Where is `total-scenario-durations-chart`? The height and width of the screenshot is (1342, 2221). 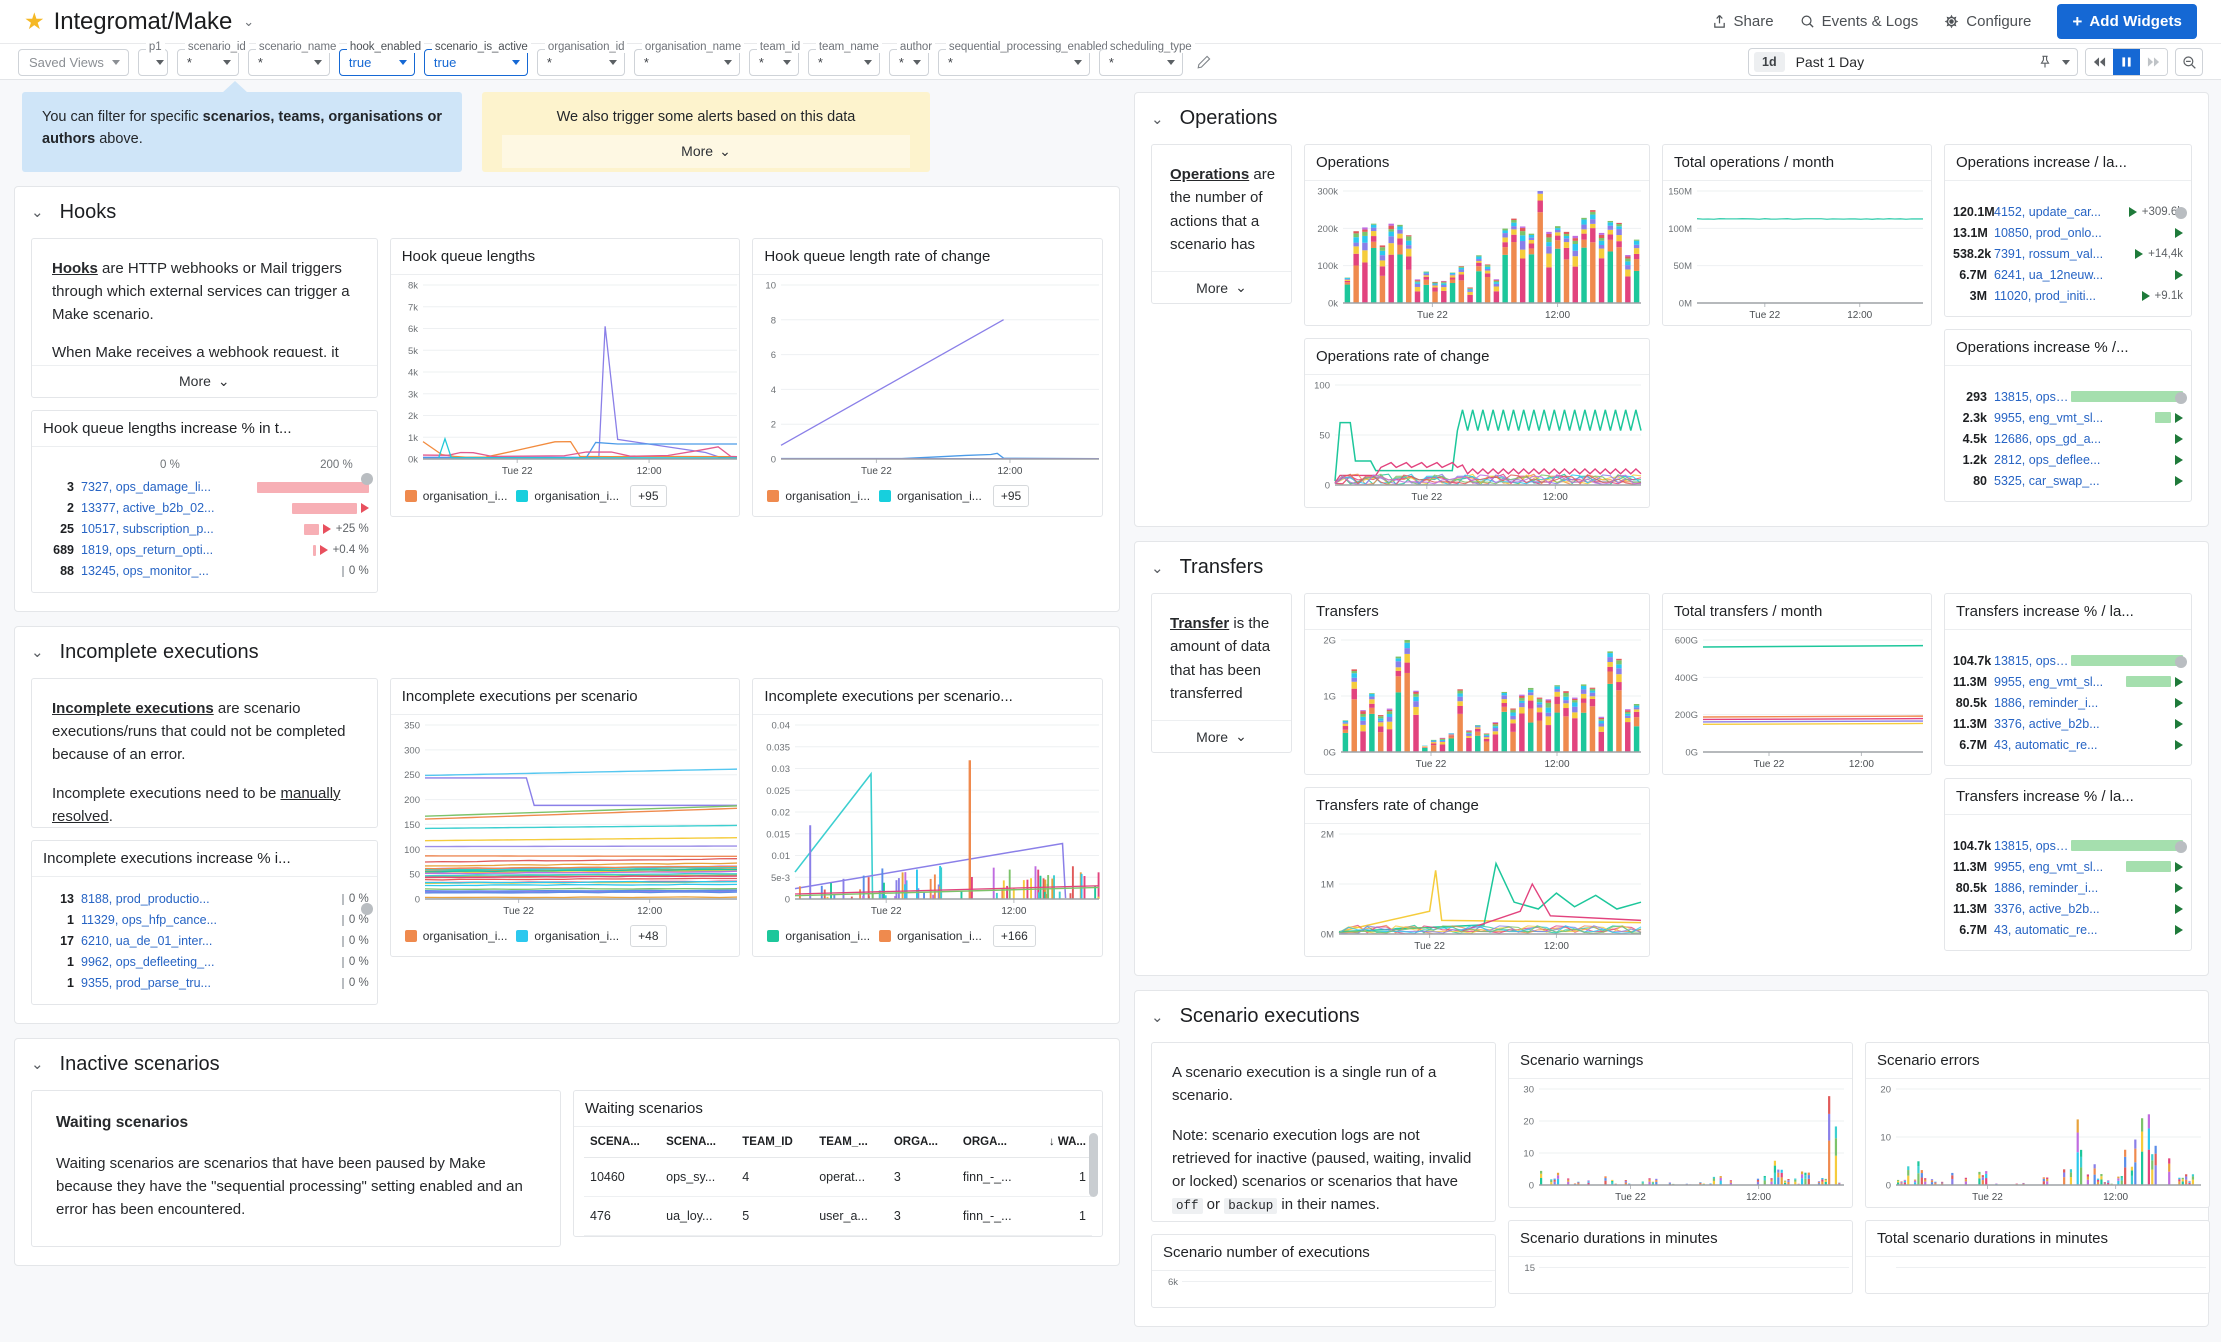
total-scenario-durations-chart is located at coordinates (2037, 1275).